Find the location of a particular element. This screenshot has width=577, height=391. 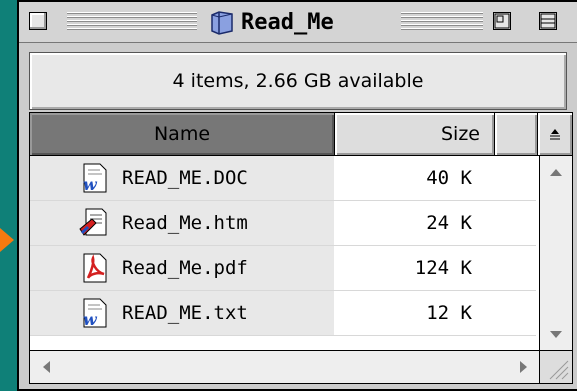

close-box is located at coordinates (38, 21).